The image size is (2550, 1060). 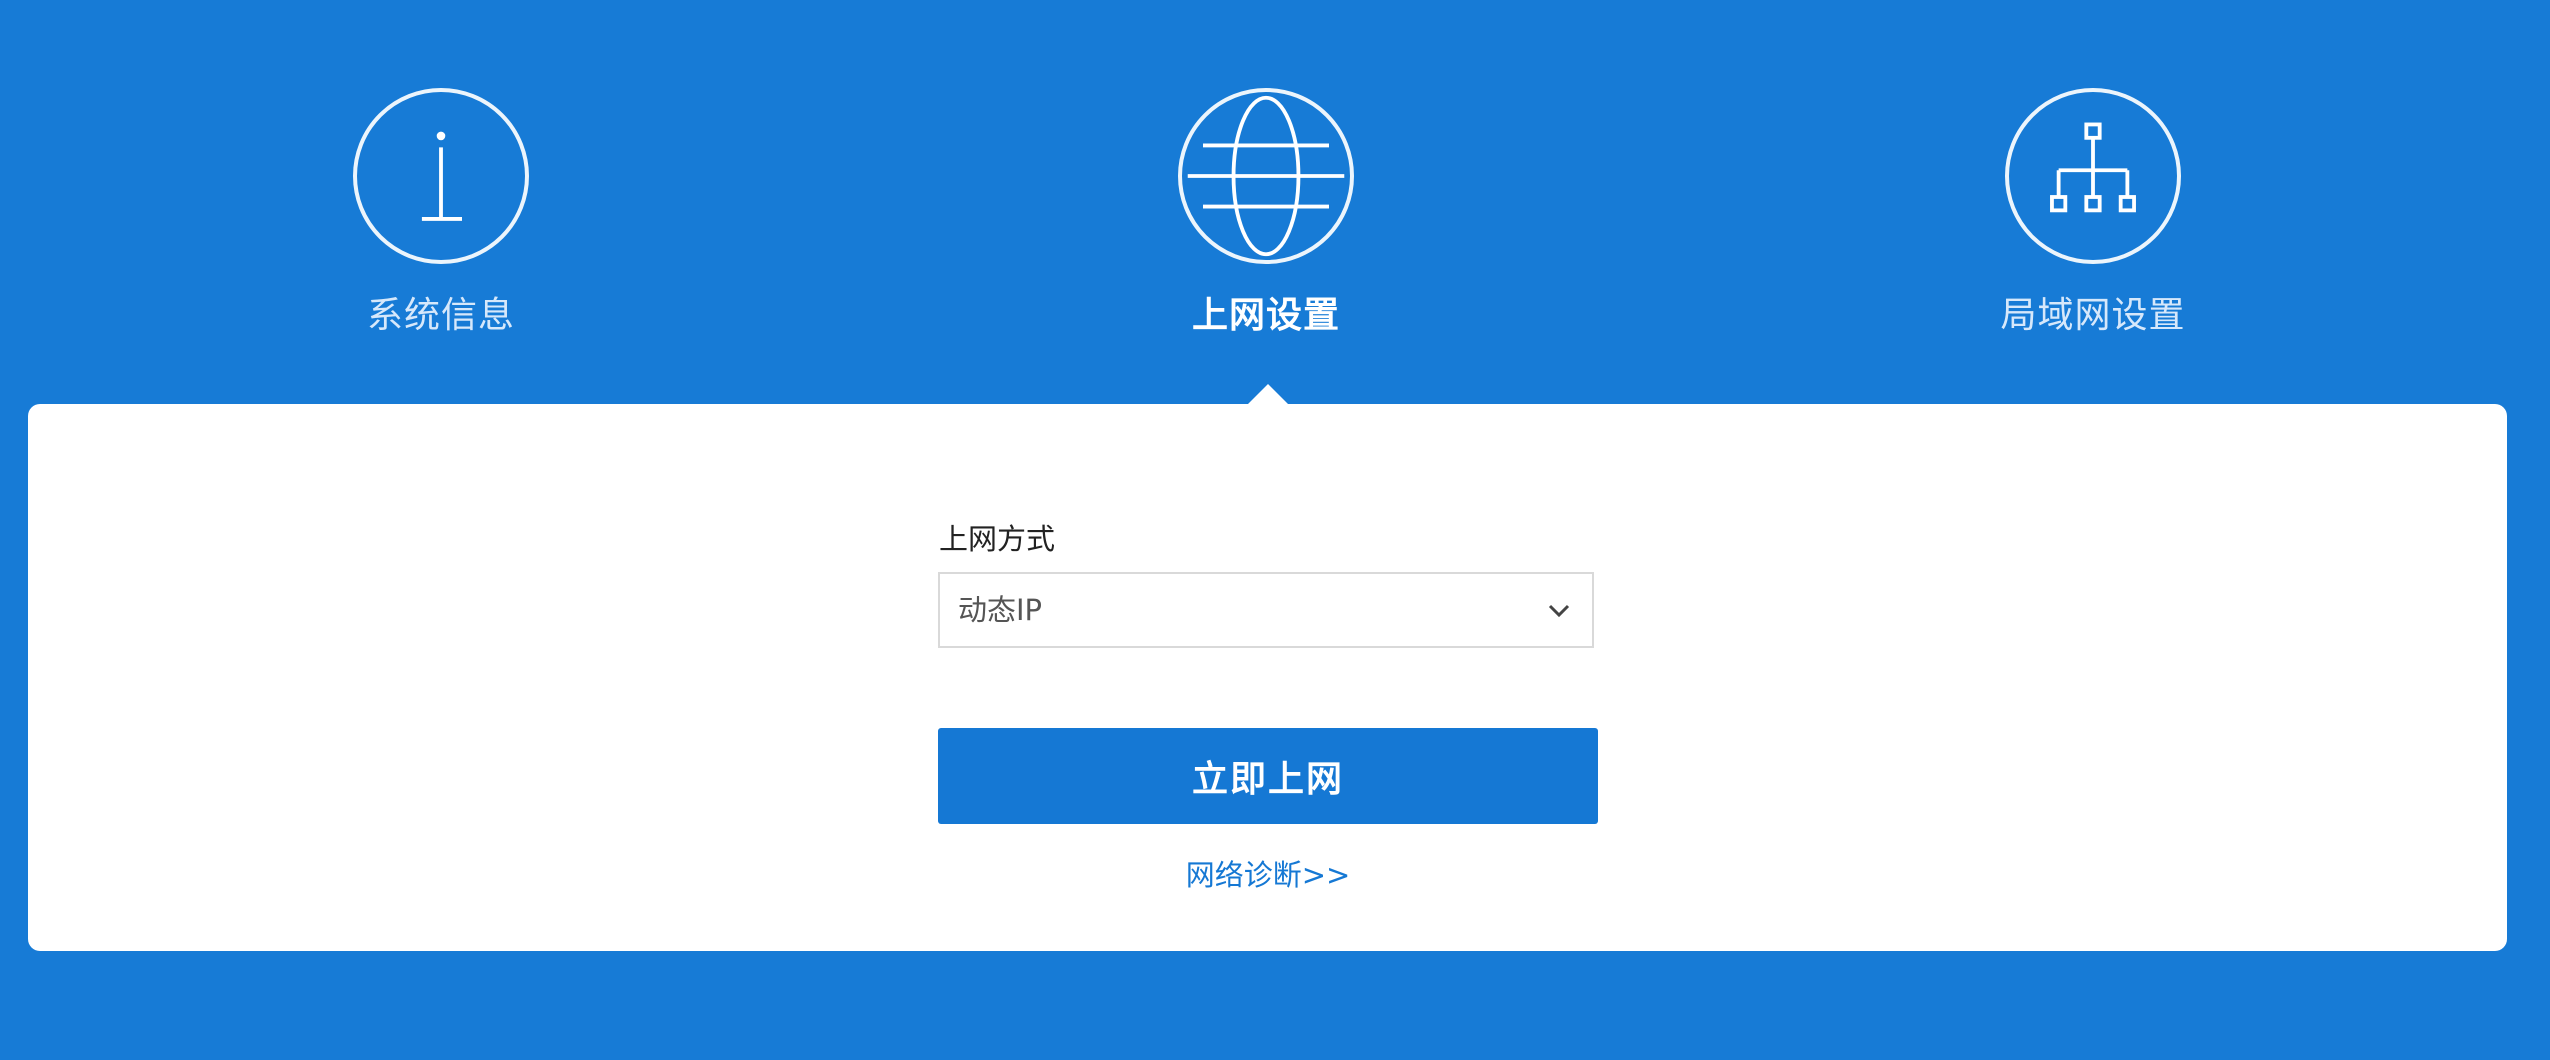 What do you see at coordinates (2093, 176) in the screenshot?
I see `network-topology-icon` at bounding box center [2093, 176].